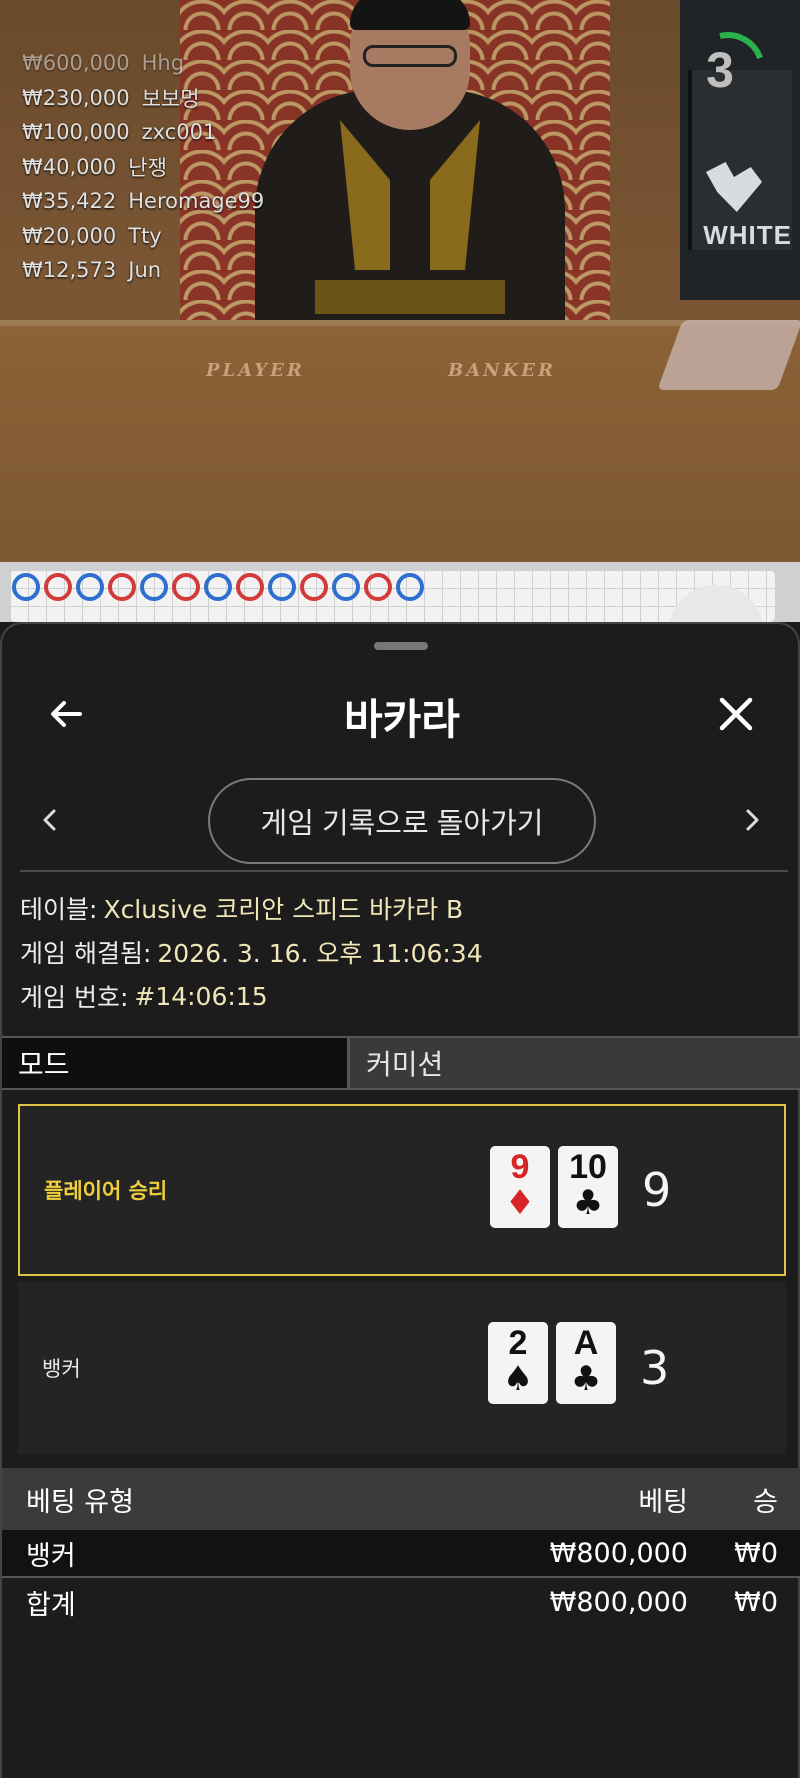 The width and height of the screenshot is (800, 1778). I want to click on header-bet-type: 베팅 유형, so click(80, 1502).